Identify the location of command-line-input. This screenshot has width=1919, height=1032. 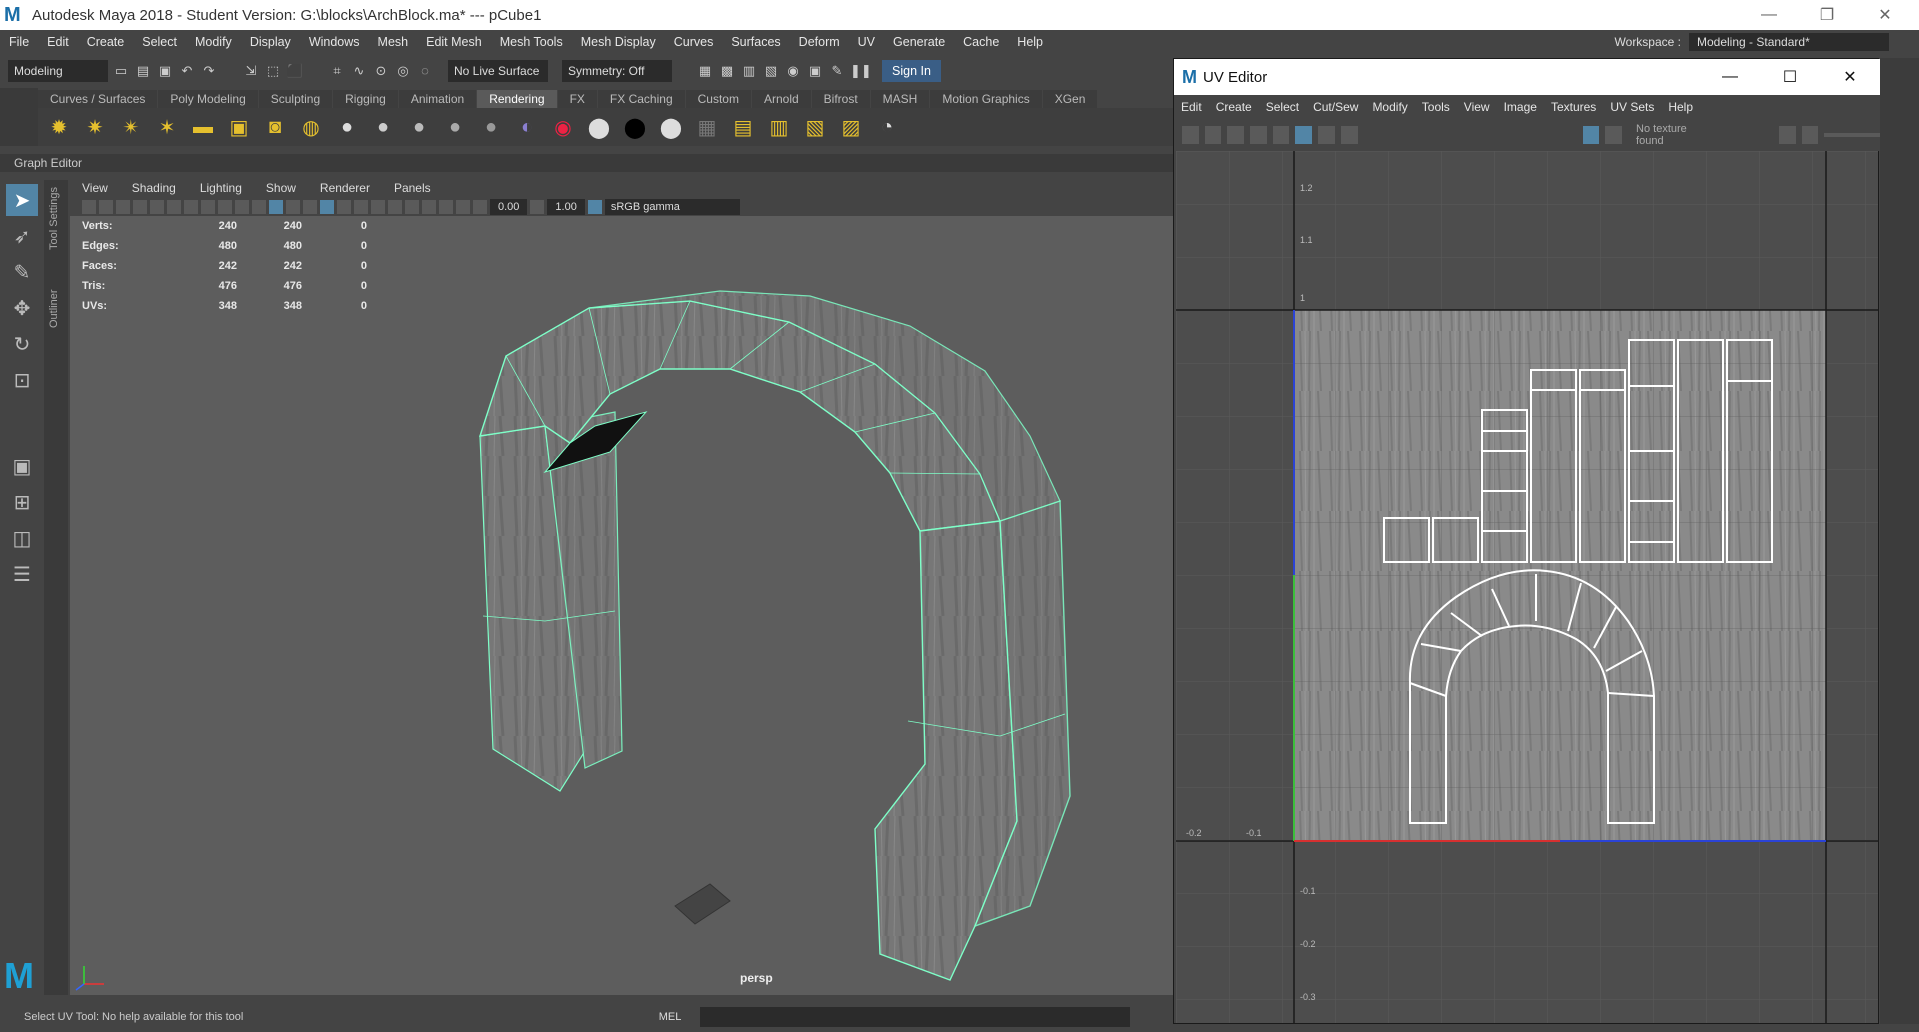
(915, 1017).